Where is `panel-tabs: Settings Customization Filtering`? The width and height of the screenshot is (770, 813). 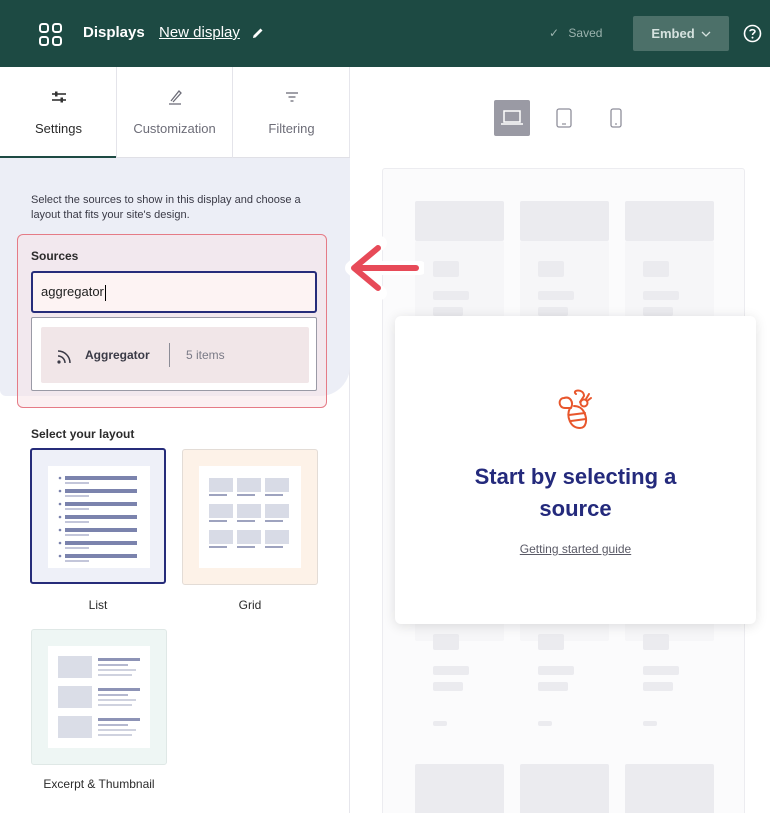
panel-tabs: Settings Customization Filtering is located at coordinates (175, 112).